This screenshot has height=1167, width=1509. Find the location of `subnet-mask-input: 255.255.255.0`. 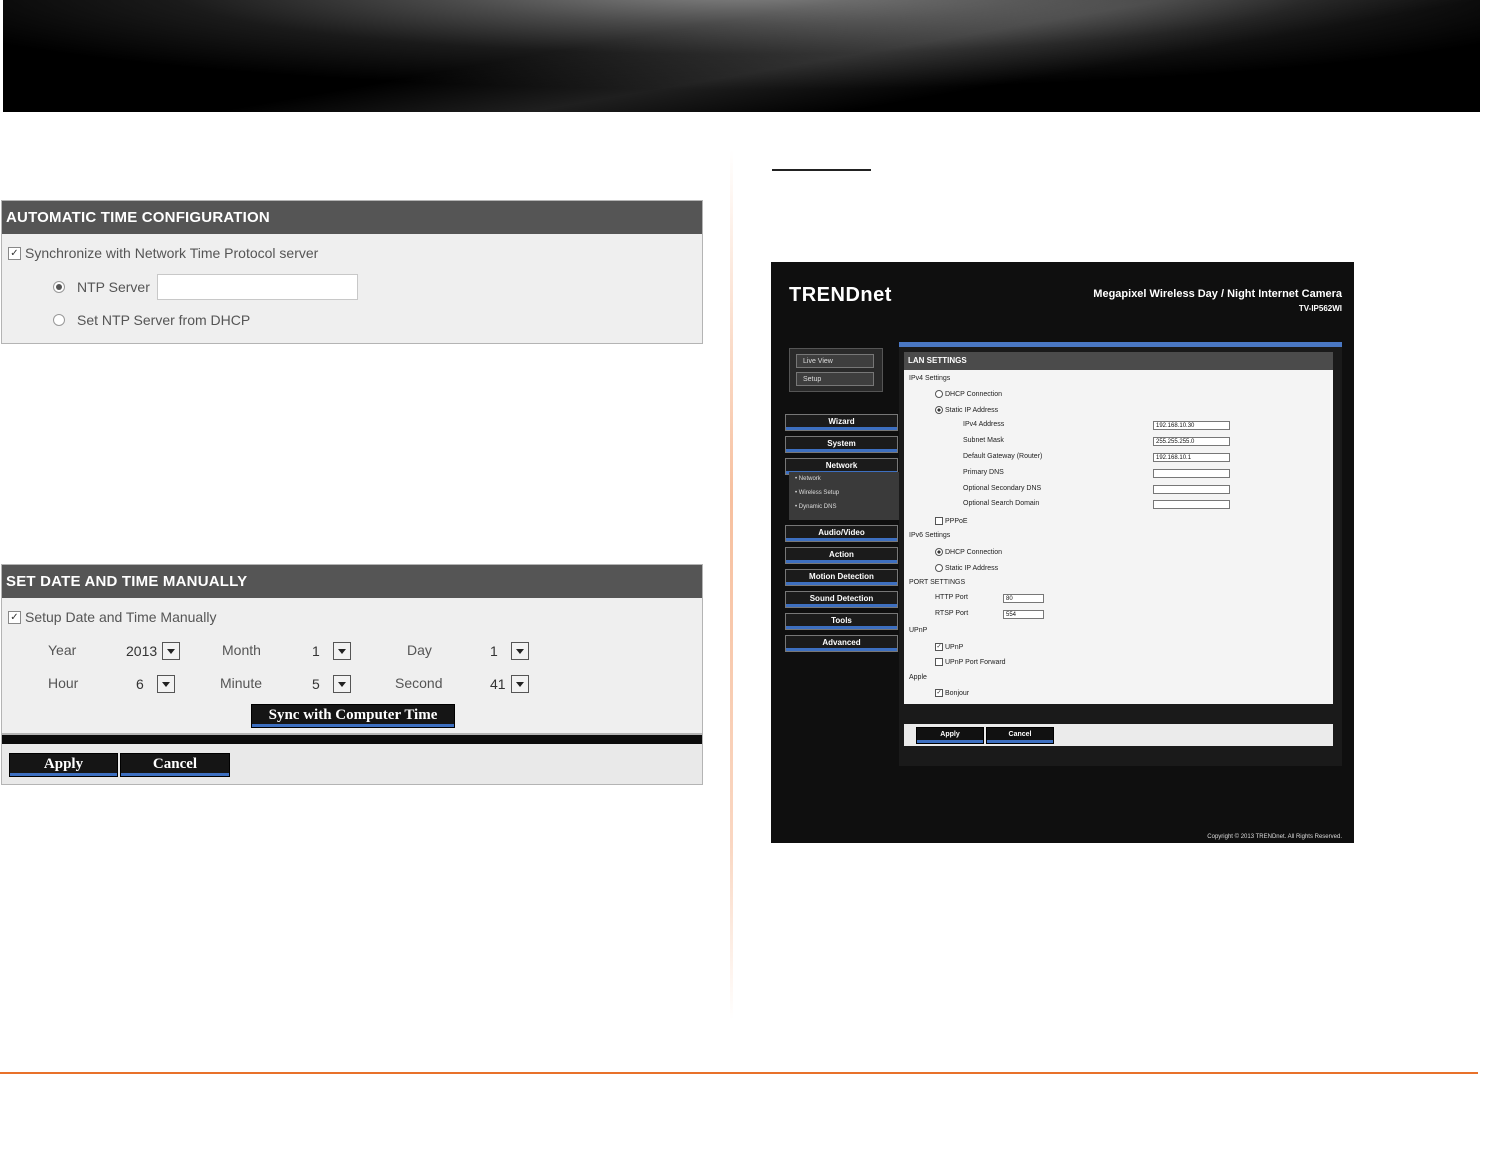

subnet-mask-input: 255.255.255.0 is located at coordinates (1191, 441).